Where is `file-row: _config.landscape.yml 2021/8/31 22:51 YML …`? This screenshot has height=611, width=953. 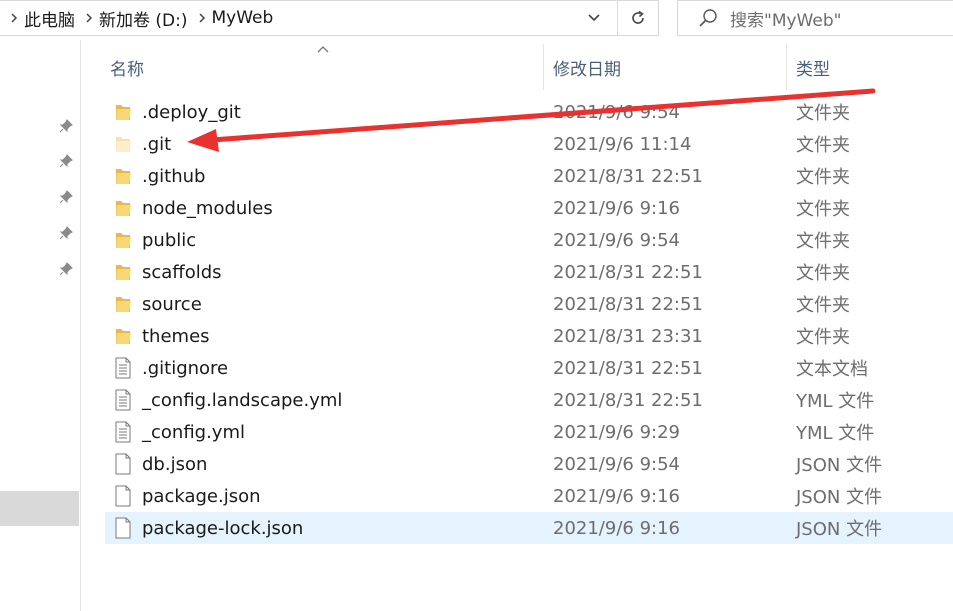
file-row: _config.landscape.yml 2021/8/31 22:51 YML … is located at coordinates (529, 400).